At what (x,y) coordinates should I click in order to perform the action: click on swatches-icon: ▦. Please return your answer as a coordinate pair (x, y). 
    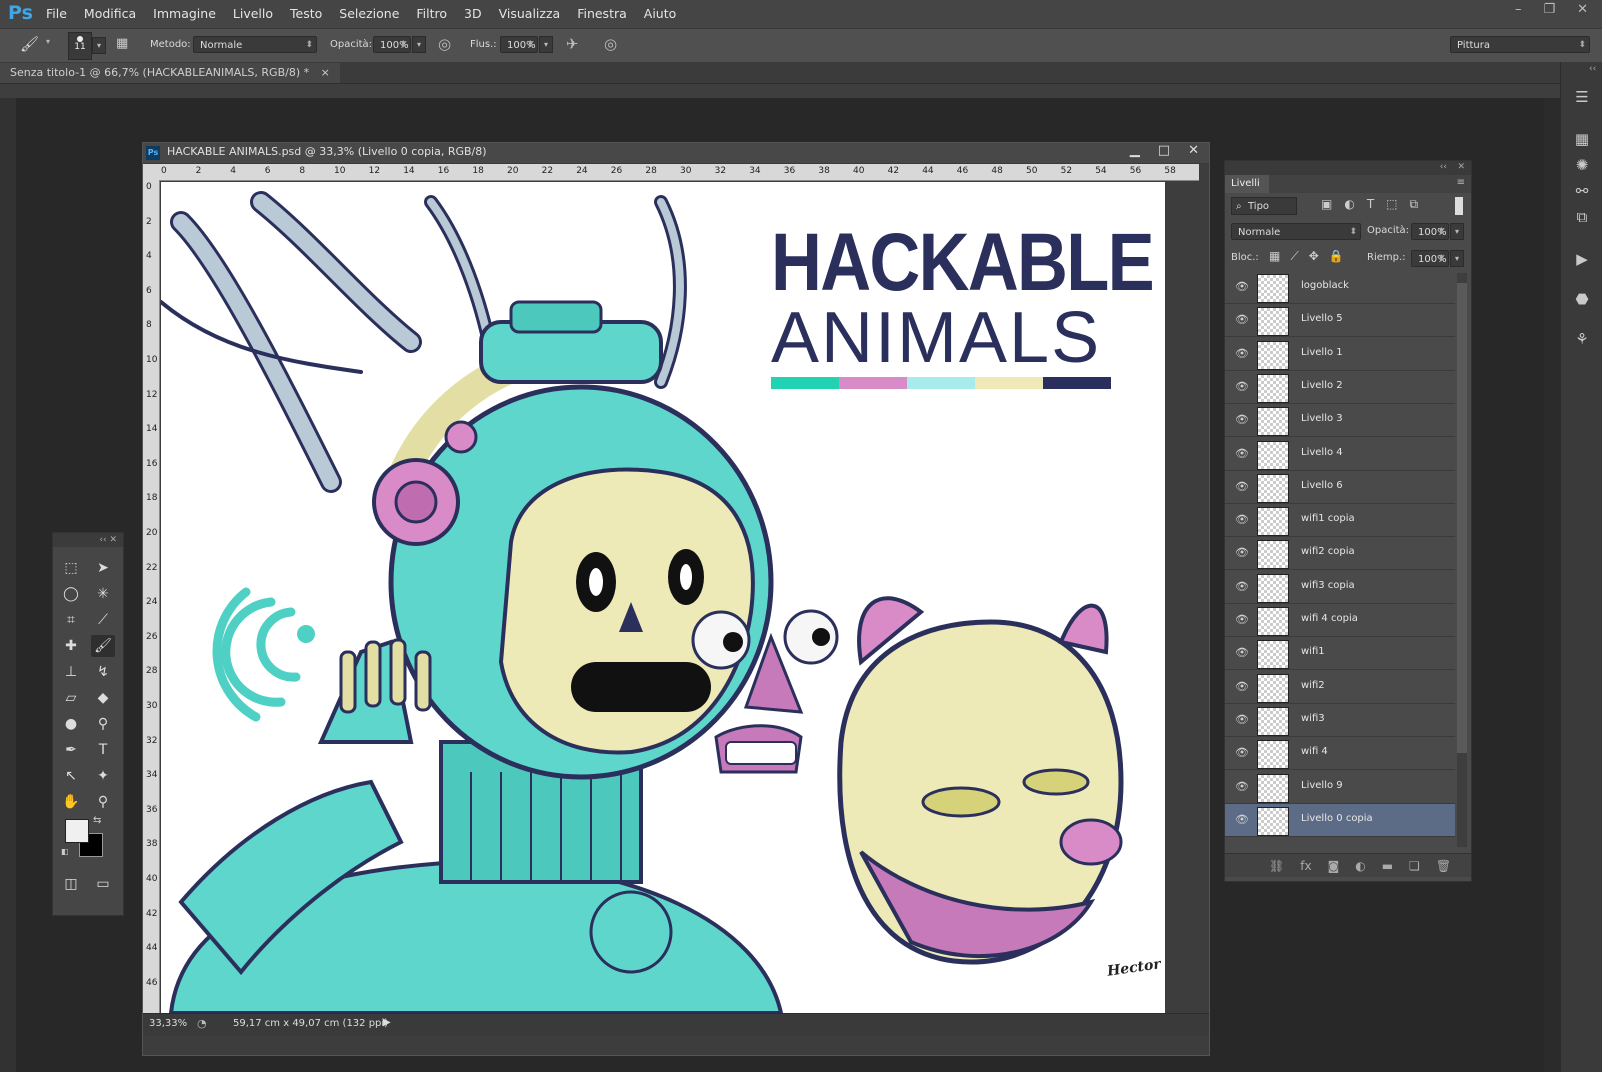
    Looking at the image, I should click on (1582, 139).